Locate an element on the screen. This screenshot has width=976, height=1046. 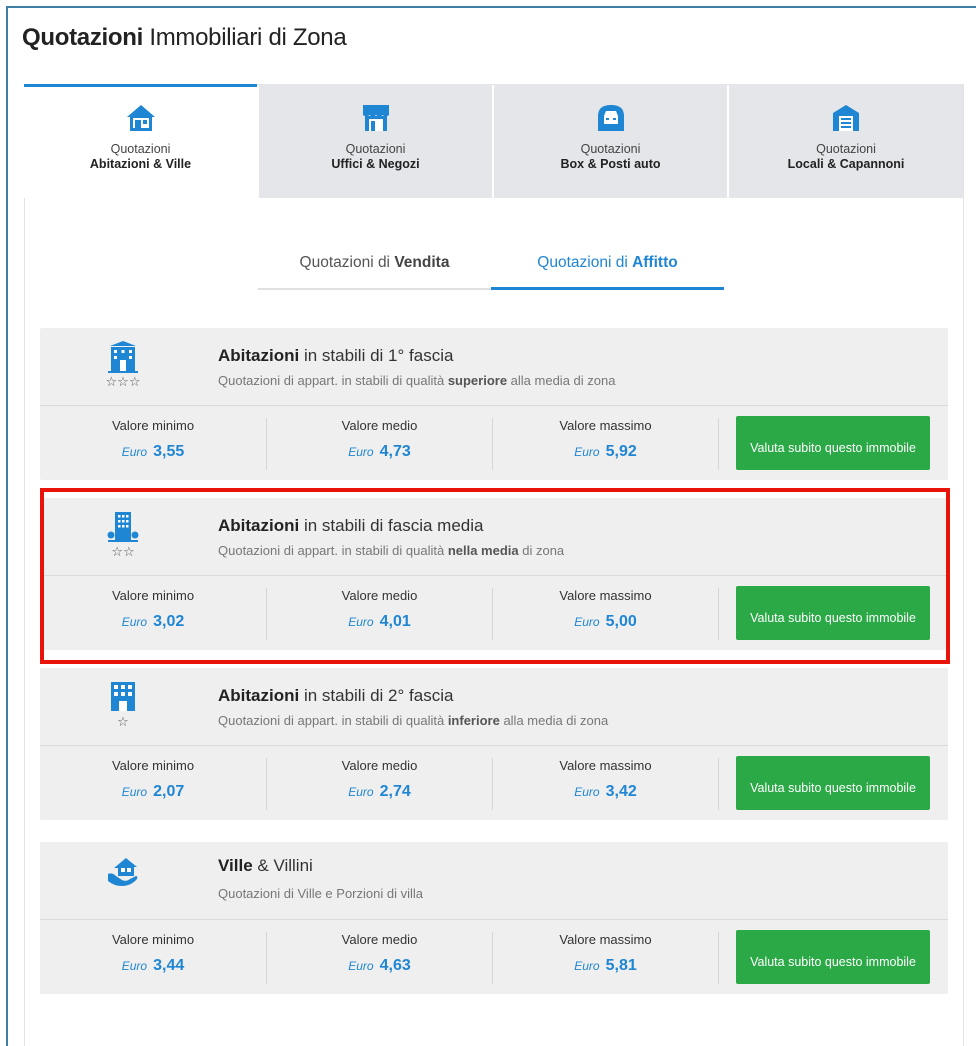
value-min: Valore minimo Euro 3,44 is located at coordinates (153, 953).